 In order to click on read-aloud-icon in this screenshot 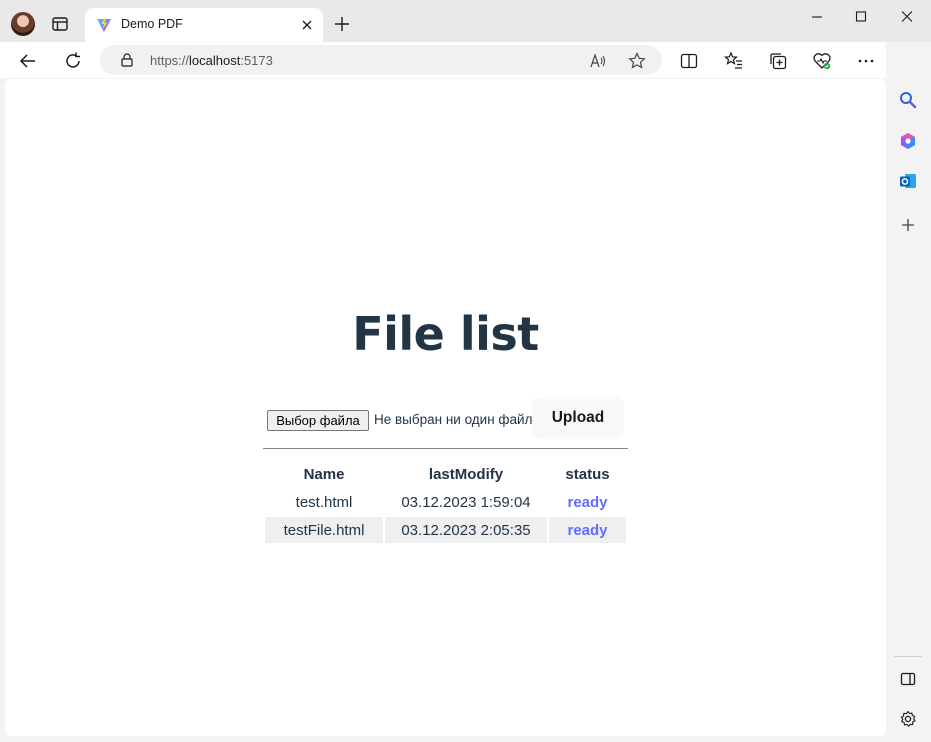, I will do `click(598, 61)`.